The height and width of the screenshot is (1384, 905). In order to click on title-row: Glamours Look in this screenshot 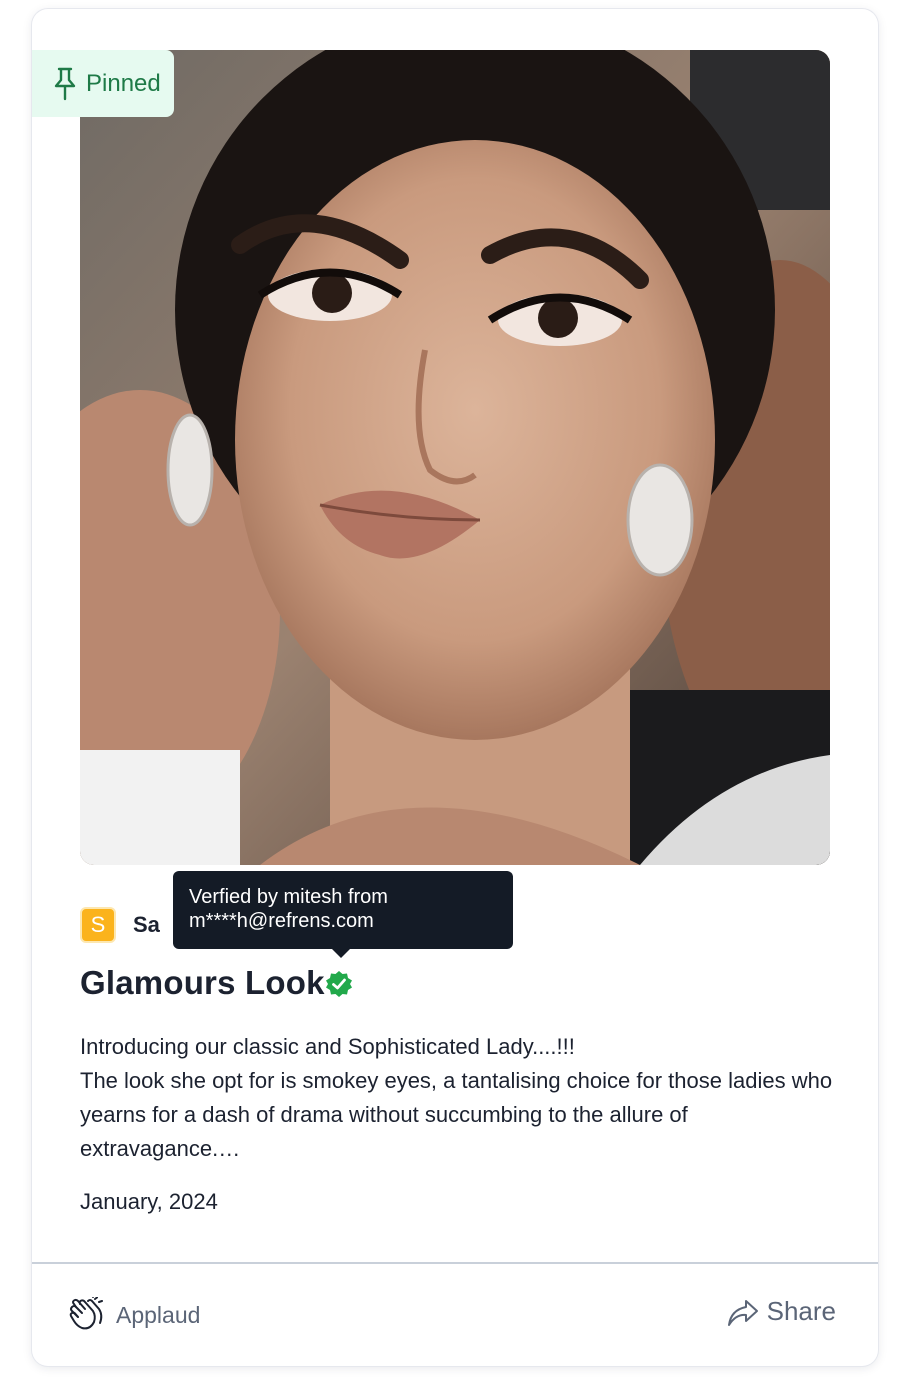, I will do `click(216, 983)`.